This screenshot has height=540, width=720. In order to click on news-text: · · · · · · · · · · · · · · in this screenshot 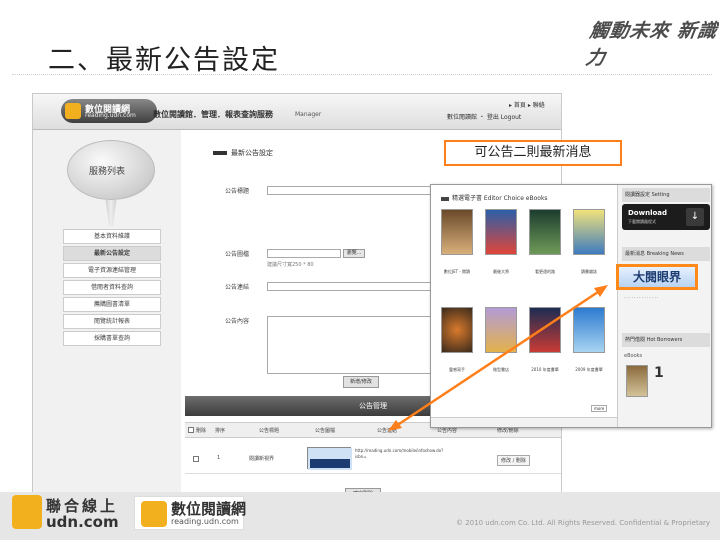, I will do `click(641, 297)`.